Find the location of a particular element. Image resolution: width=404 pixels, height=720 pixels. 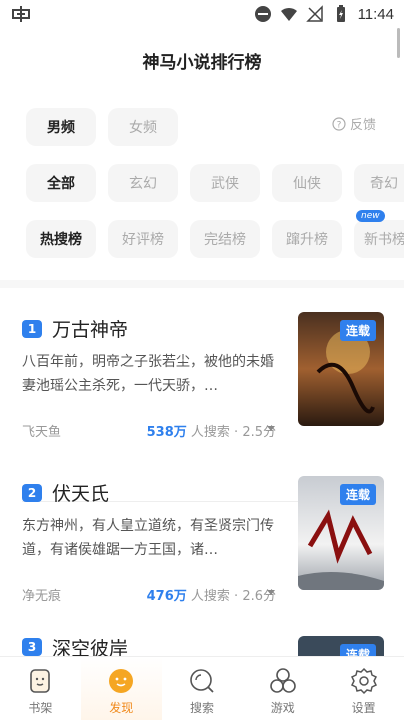

nav-label: 设置 is located at coordinates (363, 708).